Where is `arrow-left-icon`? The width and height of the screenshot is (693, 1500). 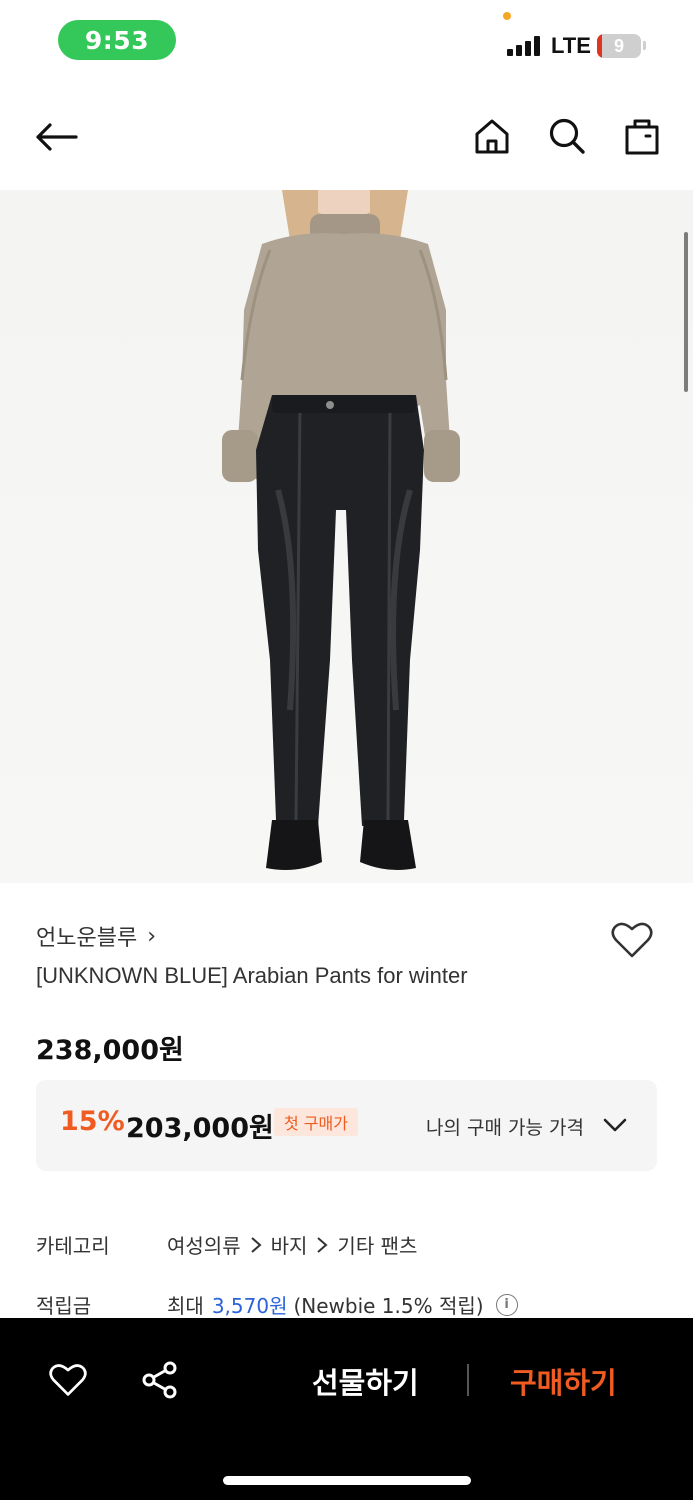 arrow-left-icon is located at coordinates (57, 137).